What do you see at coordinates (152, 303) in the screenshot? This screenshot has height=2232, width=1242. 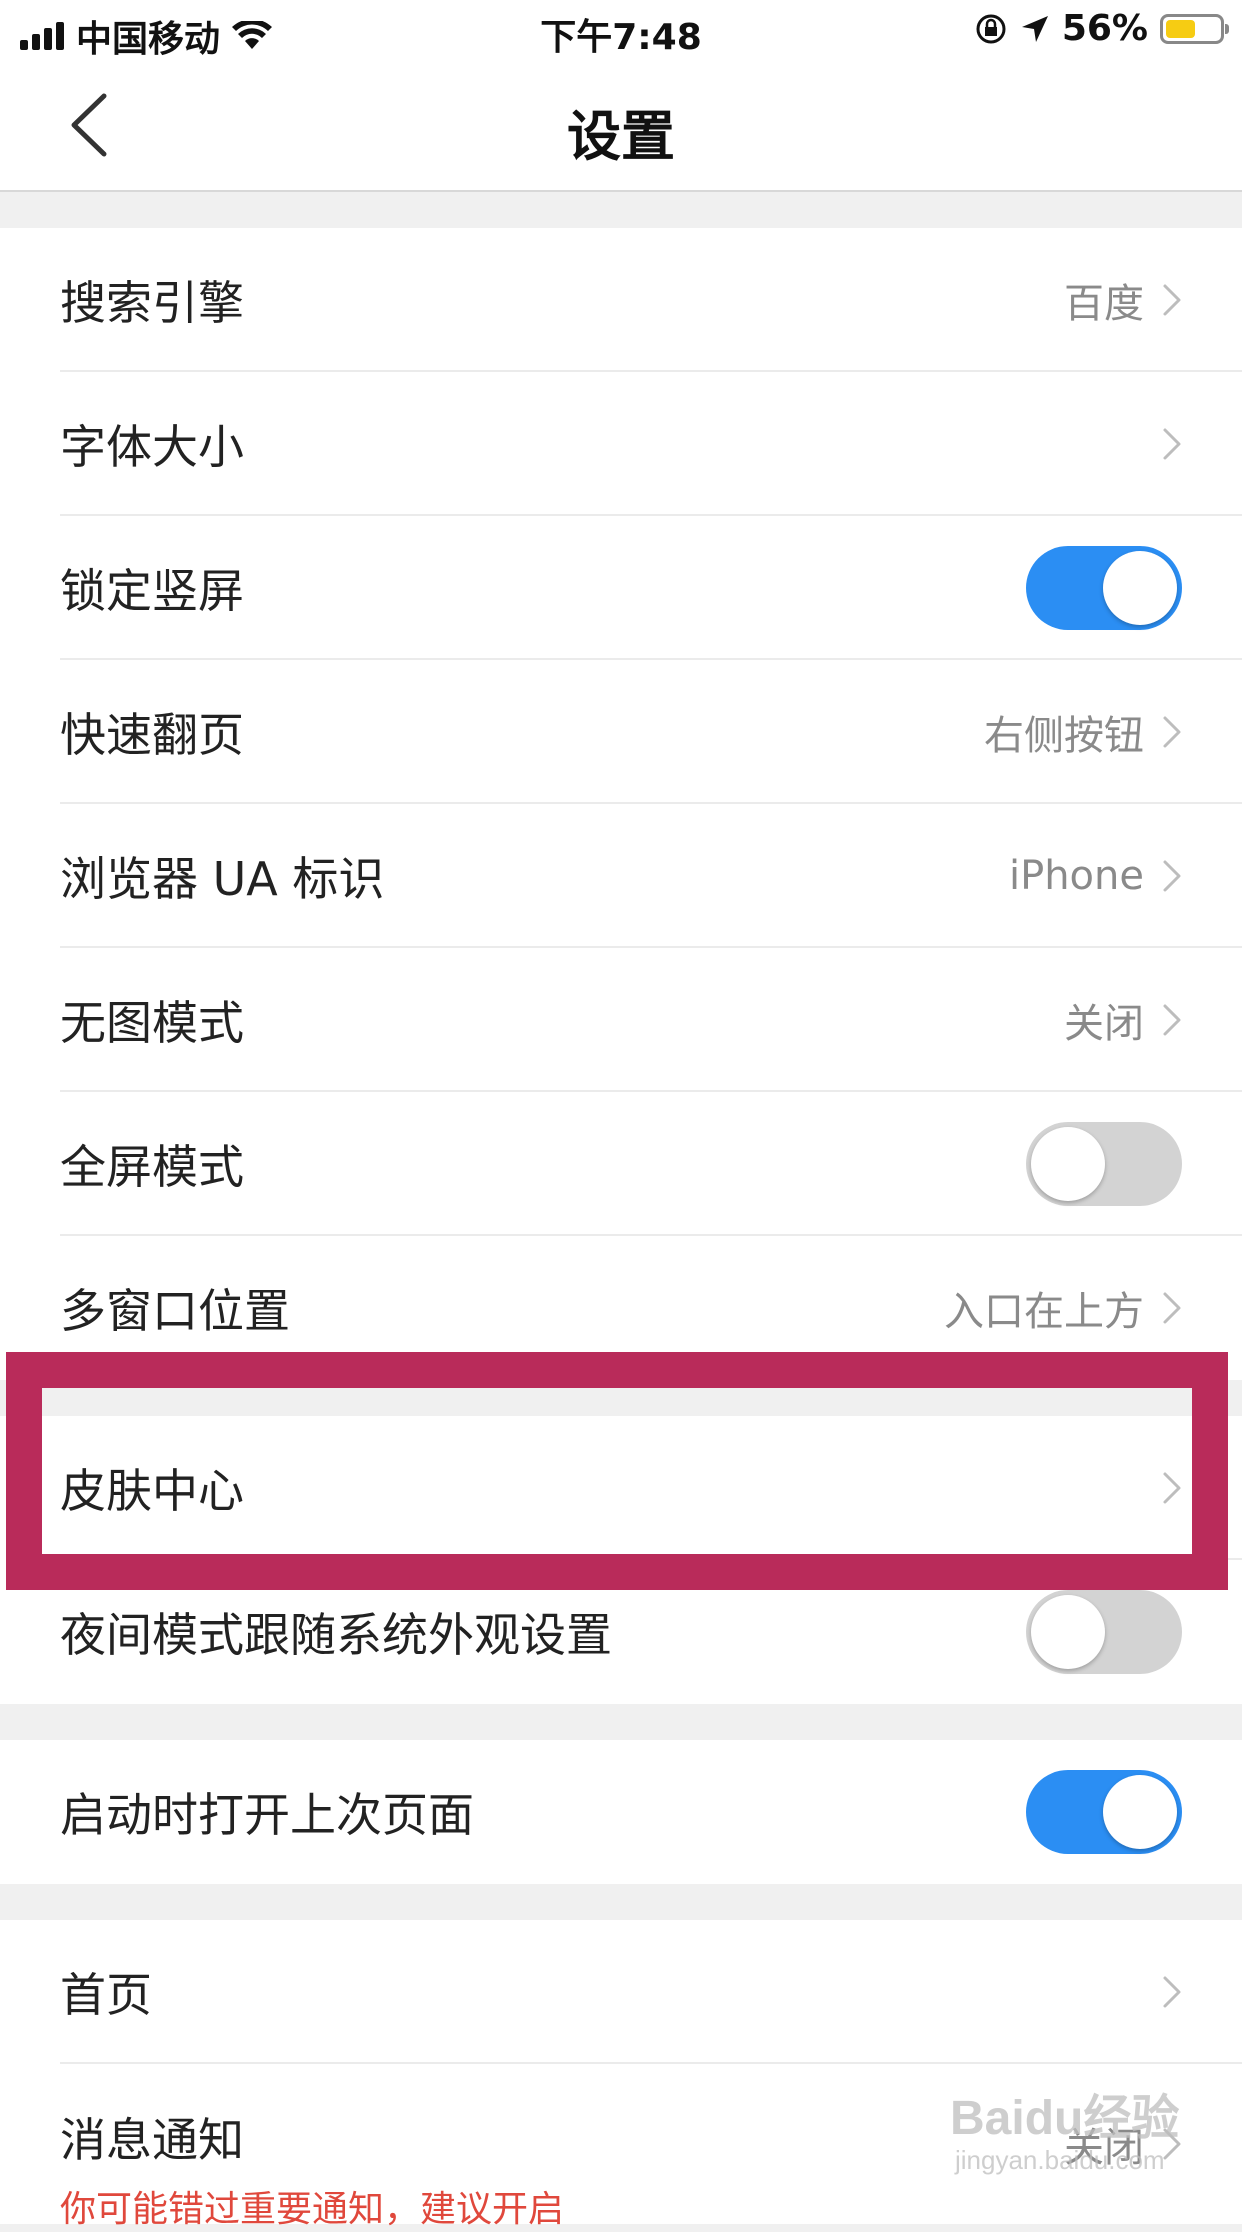 I see `setting-label: 搜索引擎` at bounding box center [152, 303].